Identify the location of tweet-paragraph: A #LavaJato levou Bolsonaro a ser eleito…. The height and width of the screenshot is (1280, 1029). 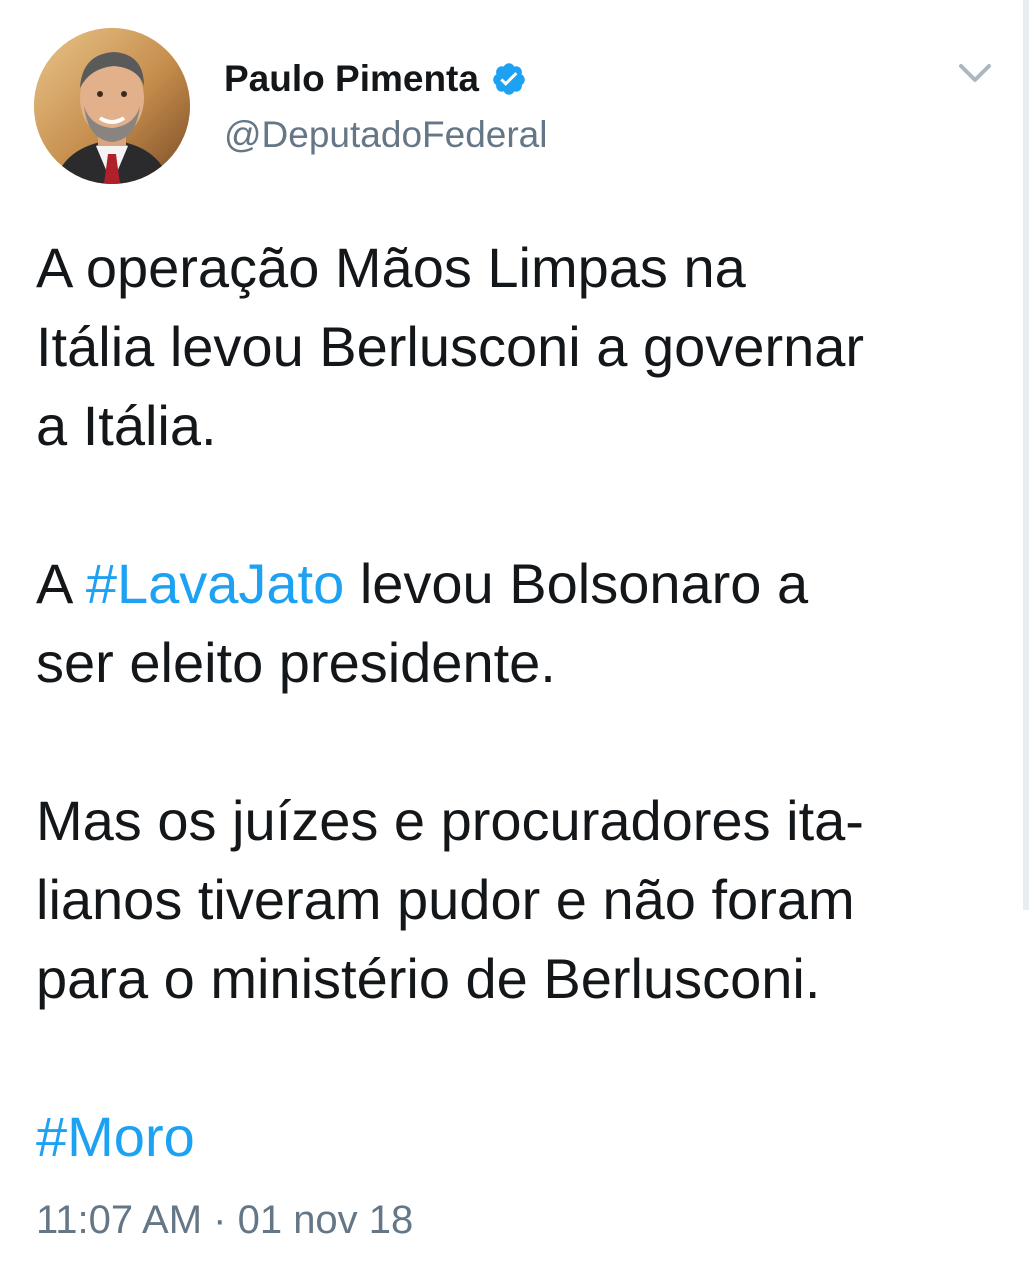
(516, 623).